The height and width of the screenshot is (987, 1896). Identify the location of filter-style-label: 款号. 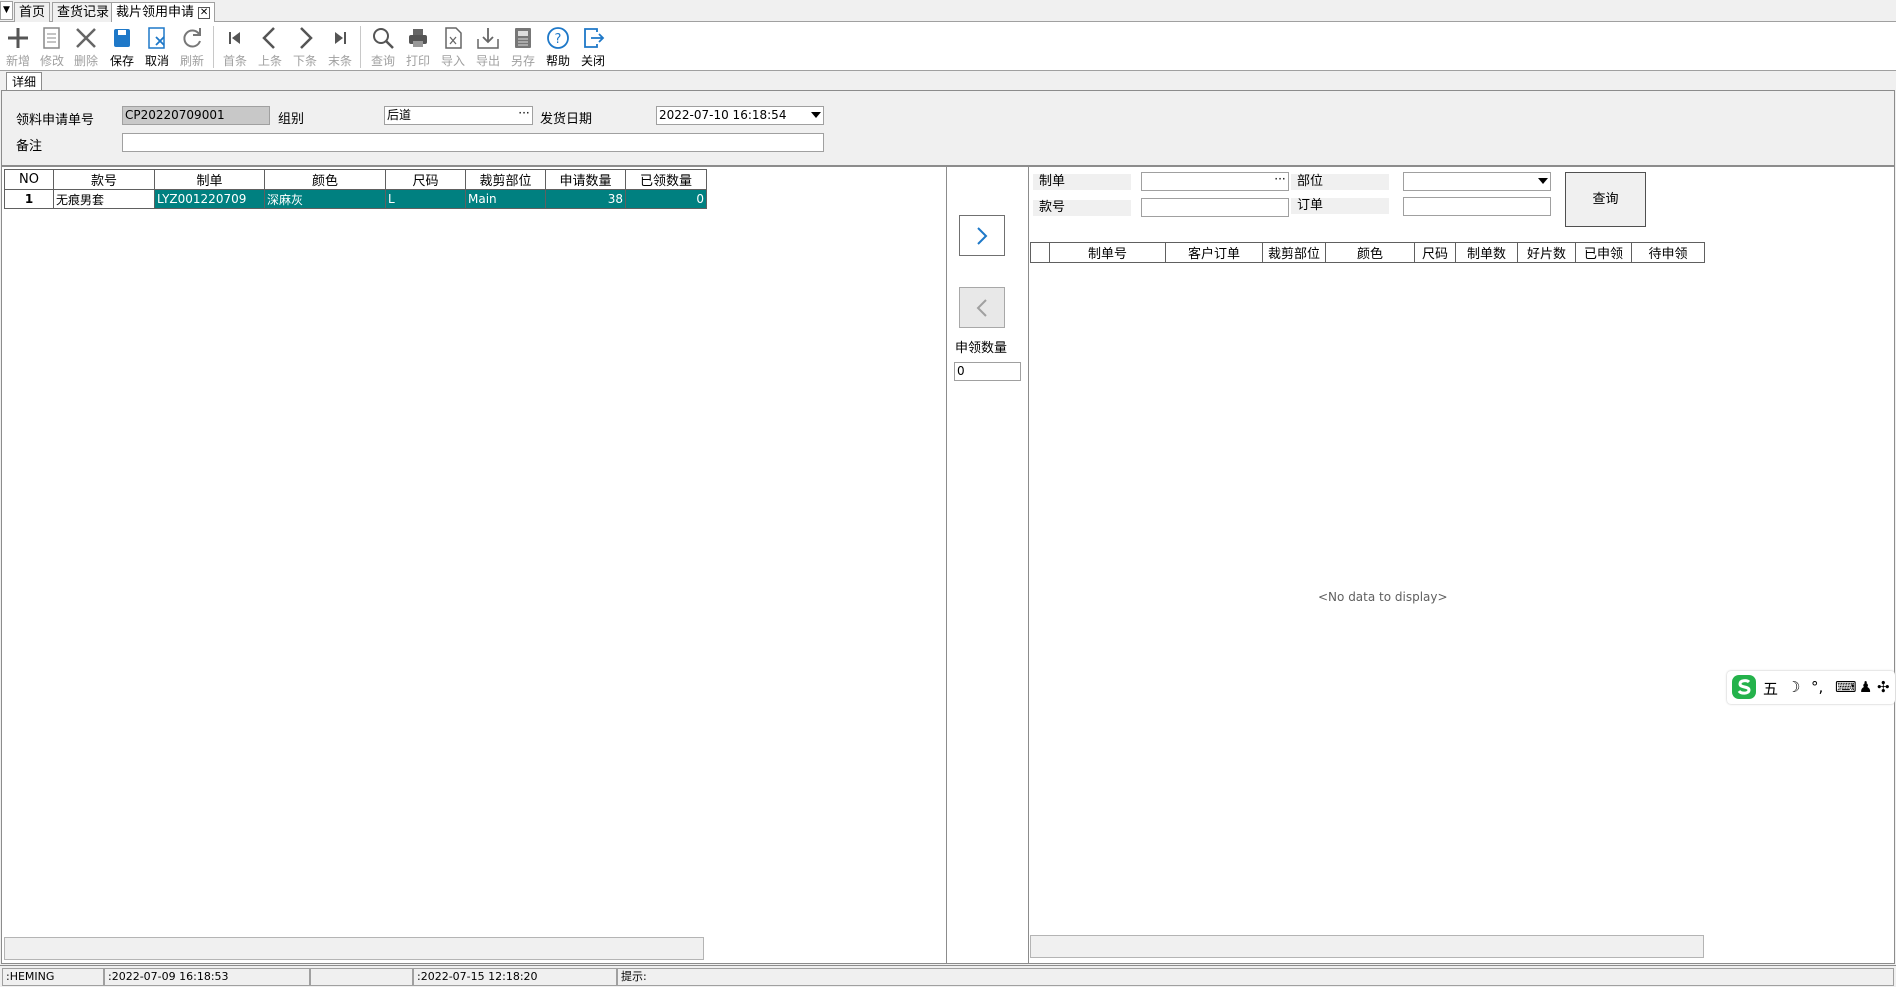
(1082, 208).